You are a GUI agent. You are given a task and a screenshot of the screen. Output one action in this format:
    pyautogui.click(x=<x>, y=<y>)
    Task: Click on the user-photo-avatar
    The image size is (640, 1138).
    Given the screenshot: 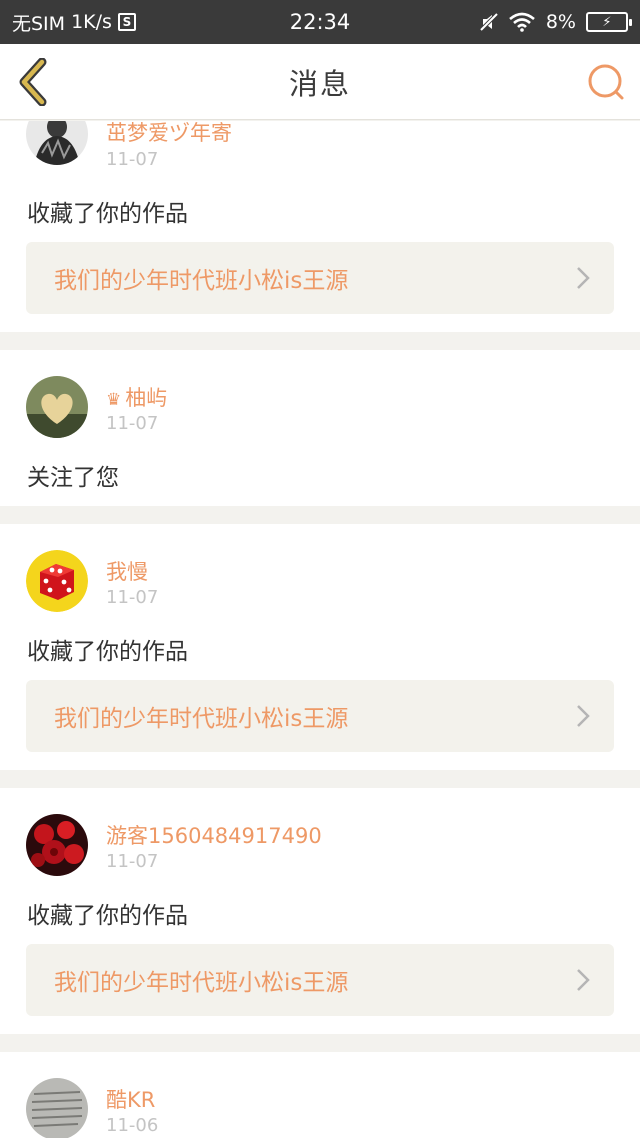 What is the action you would take?
    pyautogui.click(x=57, y=143)
    